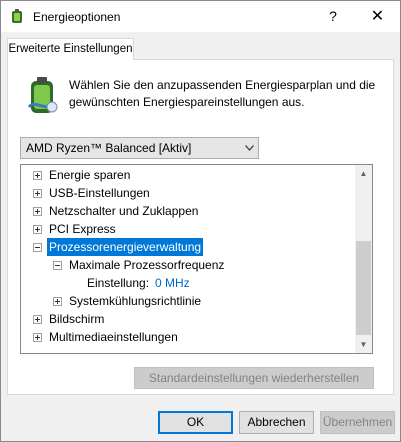 This screenshot has width=401, height=442. What do you see at coordinates (118, 283) in the screenshot?
I see `setting-label: Einstellung:` at bounding box center [118, 283].